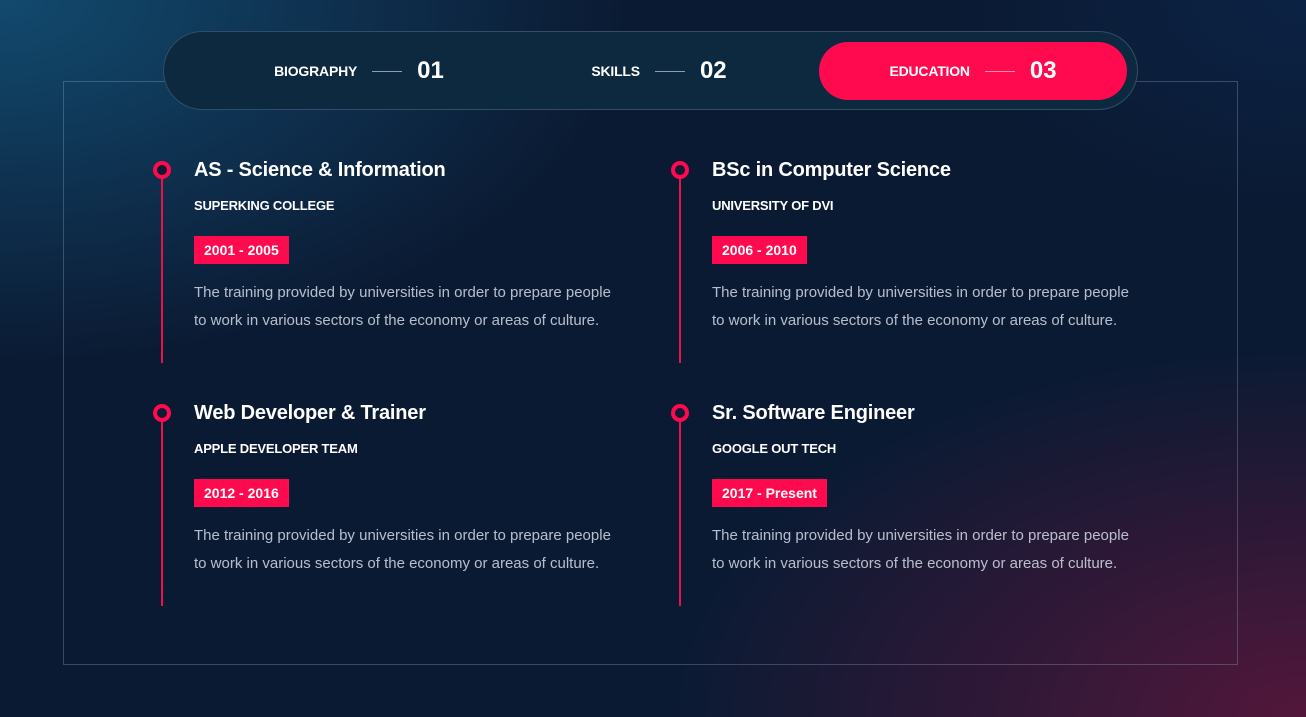 The height and width of the screenshot is (717, 1306). What do you see at coordinates (774, 448) in the screenshot?
I see `education-organization: GOOGLE OUT TECH` at bounding box center [774, 448].